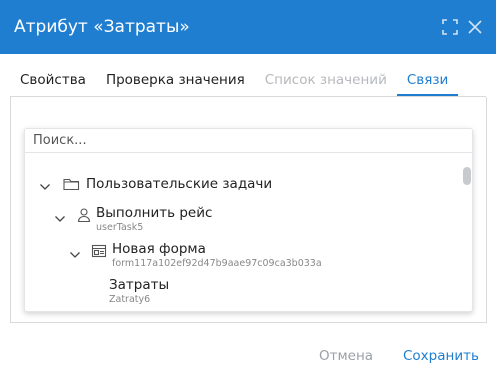 The height and width of the screenshot is (374, 496). Describe the element at coordinates (120, 227) in the screenshot. I see `tree-node-id: userTask5` at that location.